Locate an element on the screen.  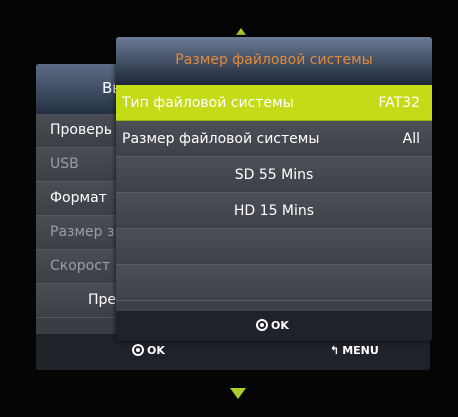
back-menu-item-label: Скорост is located at coordinates (80, 266).